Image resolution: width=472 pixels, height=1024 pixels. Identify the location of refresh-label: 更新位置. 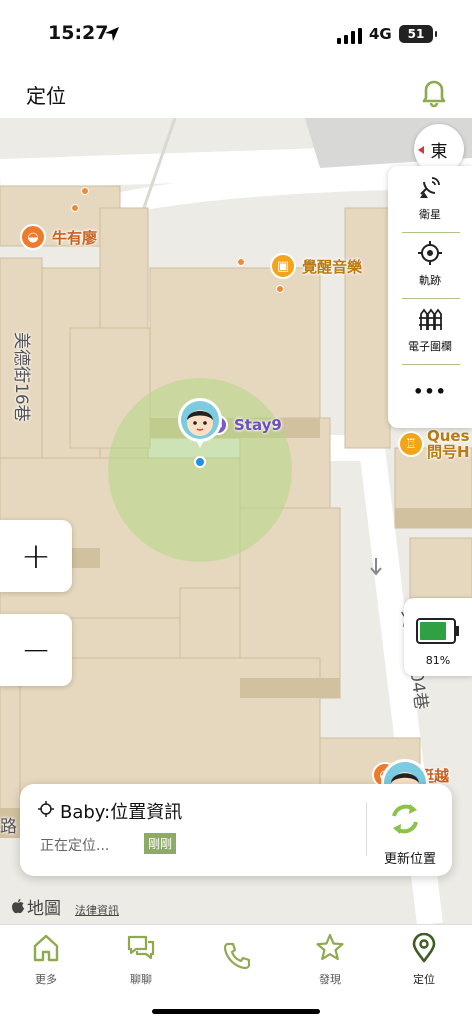
(409, 859).